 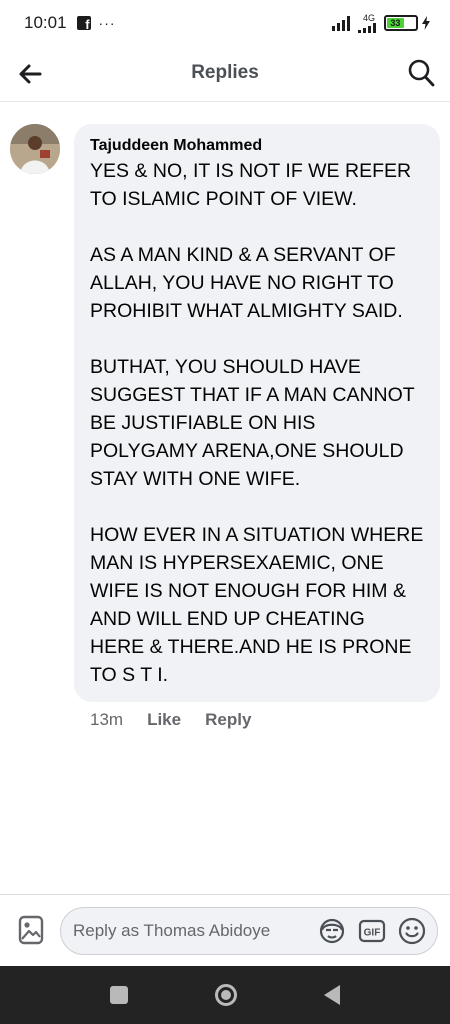 I want to click on comment-author: Tajuddeen Mohammed, so click(x=257, y=146).